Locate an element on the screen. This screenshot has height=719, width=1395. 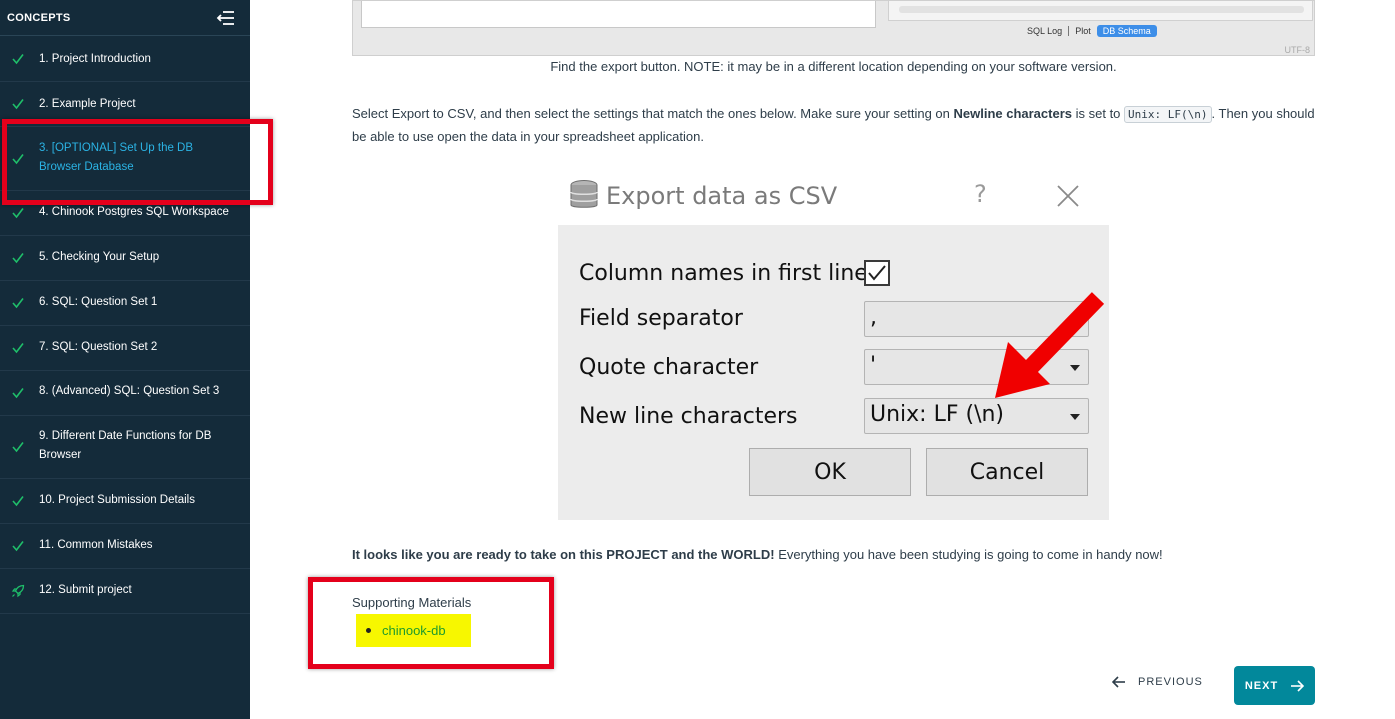
ok-button: OK is located at coordinates (830, 472).